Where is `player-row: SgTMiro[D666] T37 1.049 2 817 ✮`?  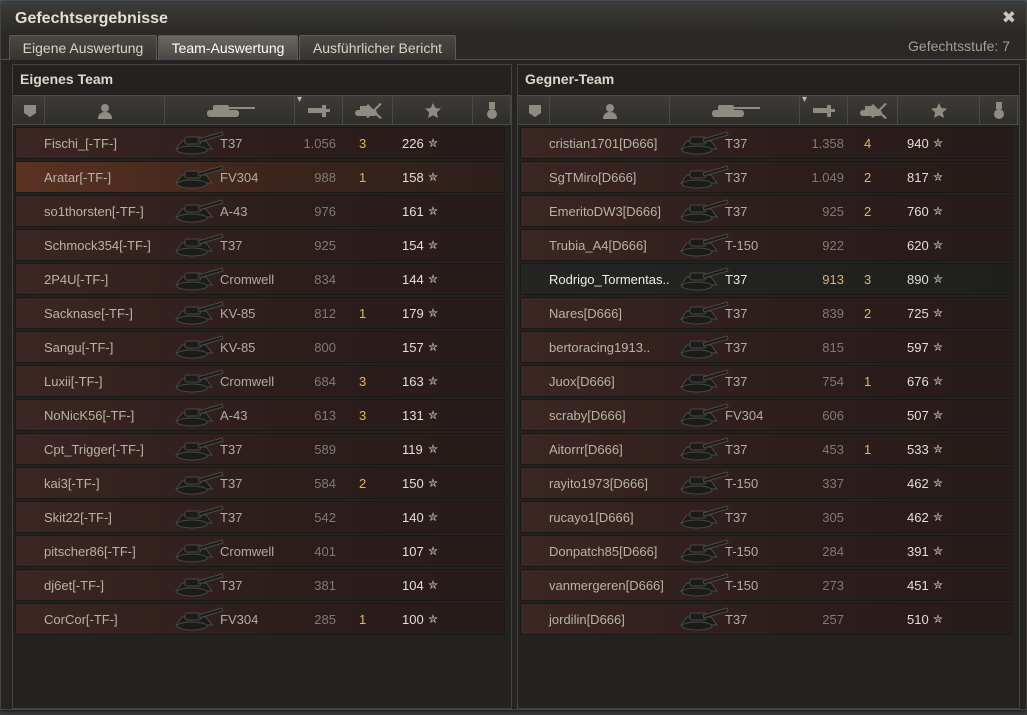
player-row: SgTMiro[D666] T37 1.049 2 817 ✮ is located at coordinates (766, 177).